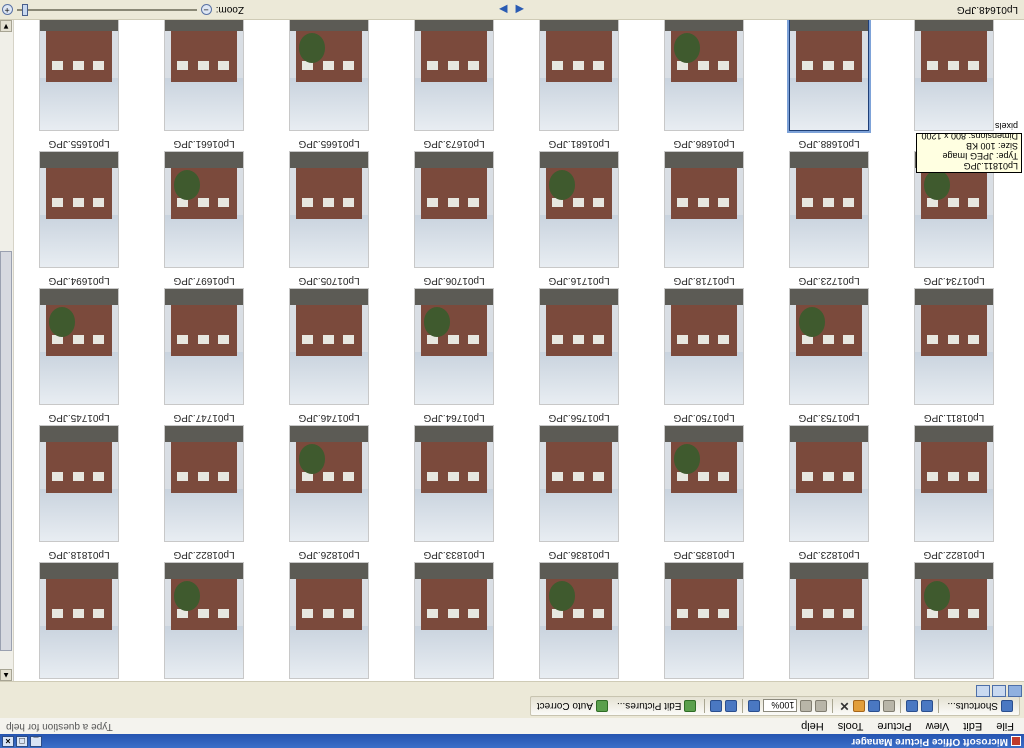 The width and height of the screenshot is (1024, 748). I want to click on thumbnail-item: Lp01694.JPG, so click(83, 339).